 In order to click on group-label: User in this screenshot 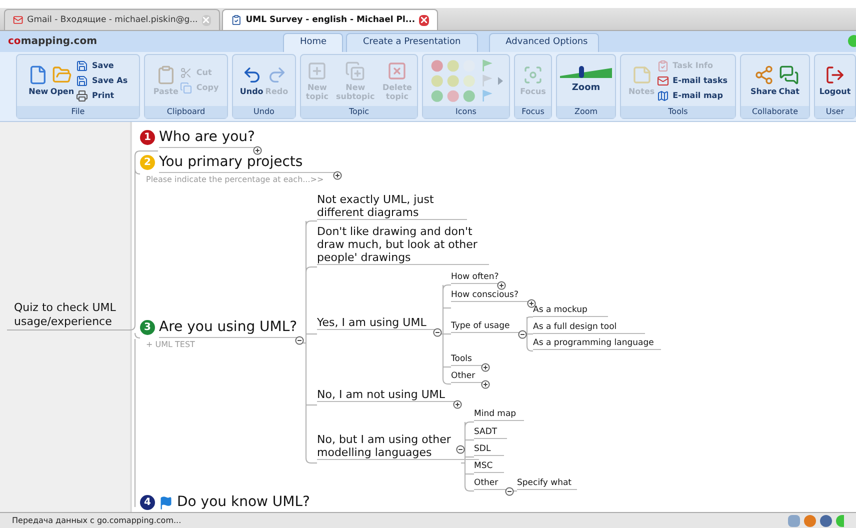, I will do `click(835, 112)`.